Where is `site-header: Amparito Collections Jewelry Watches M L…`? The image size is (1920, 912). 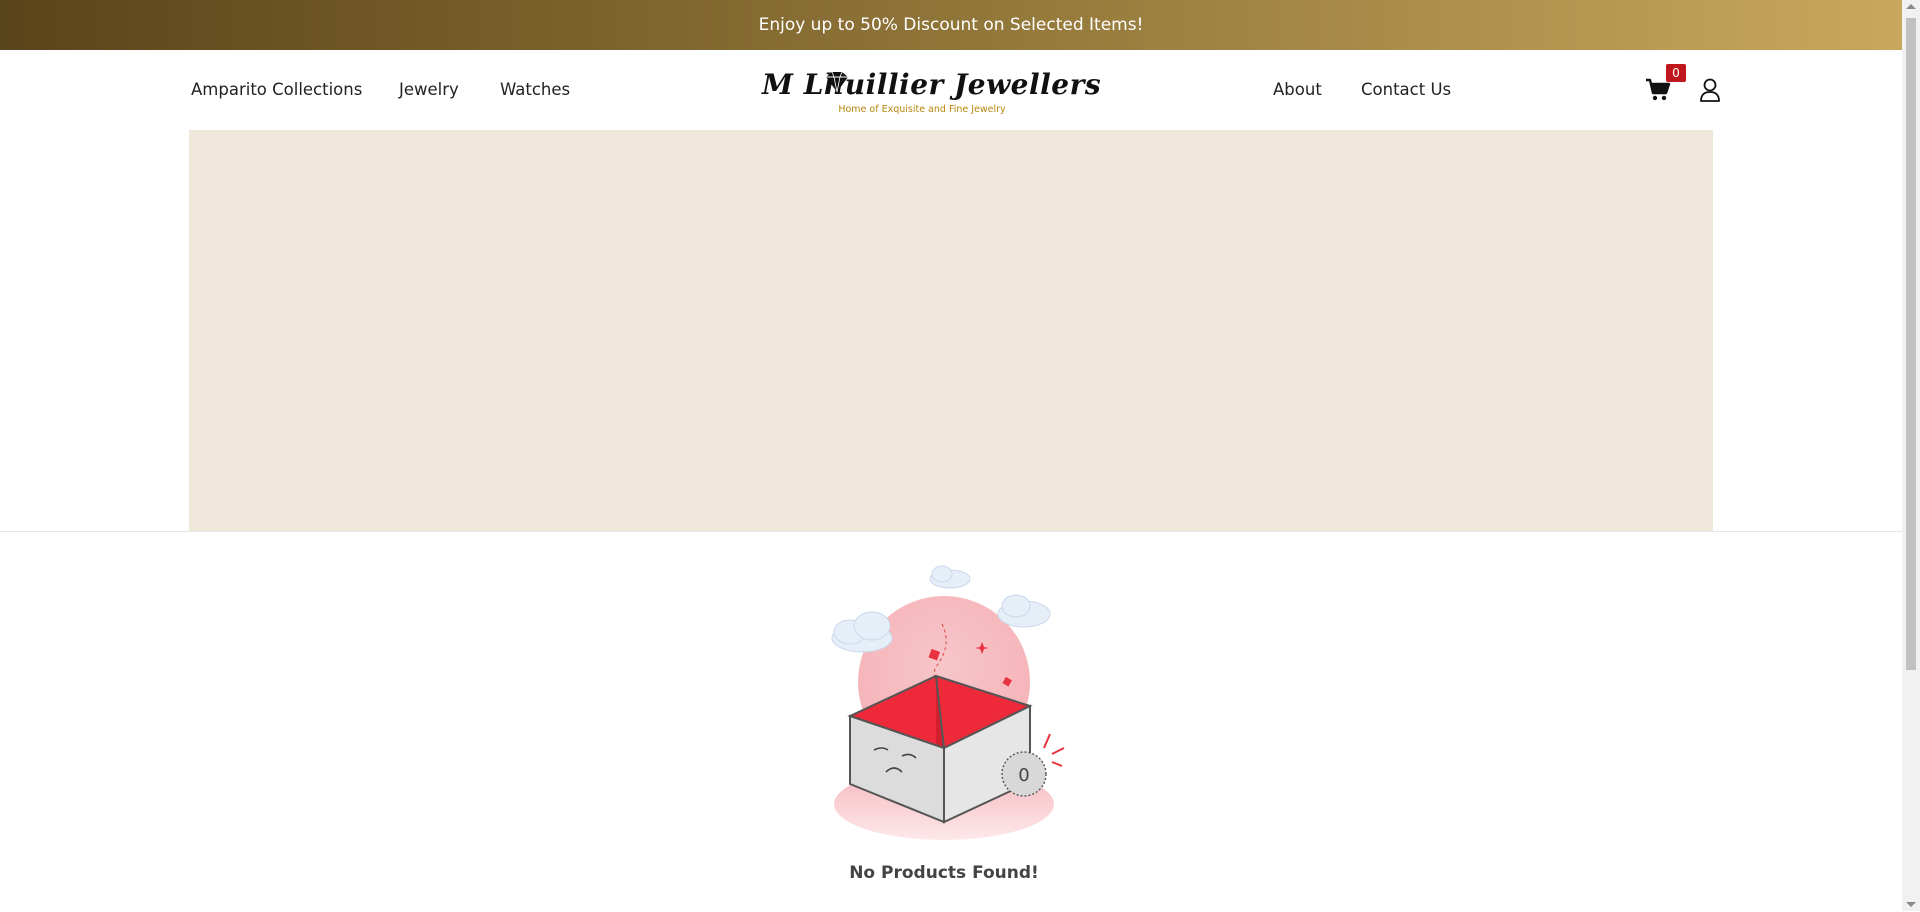
site-header: Amparito Collections Jewelry Watches M L… is located at coordinates (951, 90).